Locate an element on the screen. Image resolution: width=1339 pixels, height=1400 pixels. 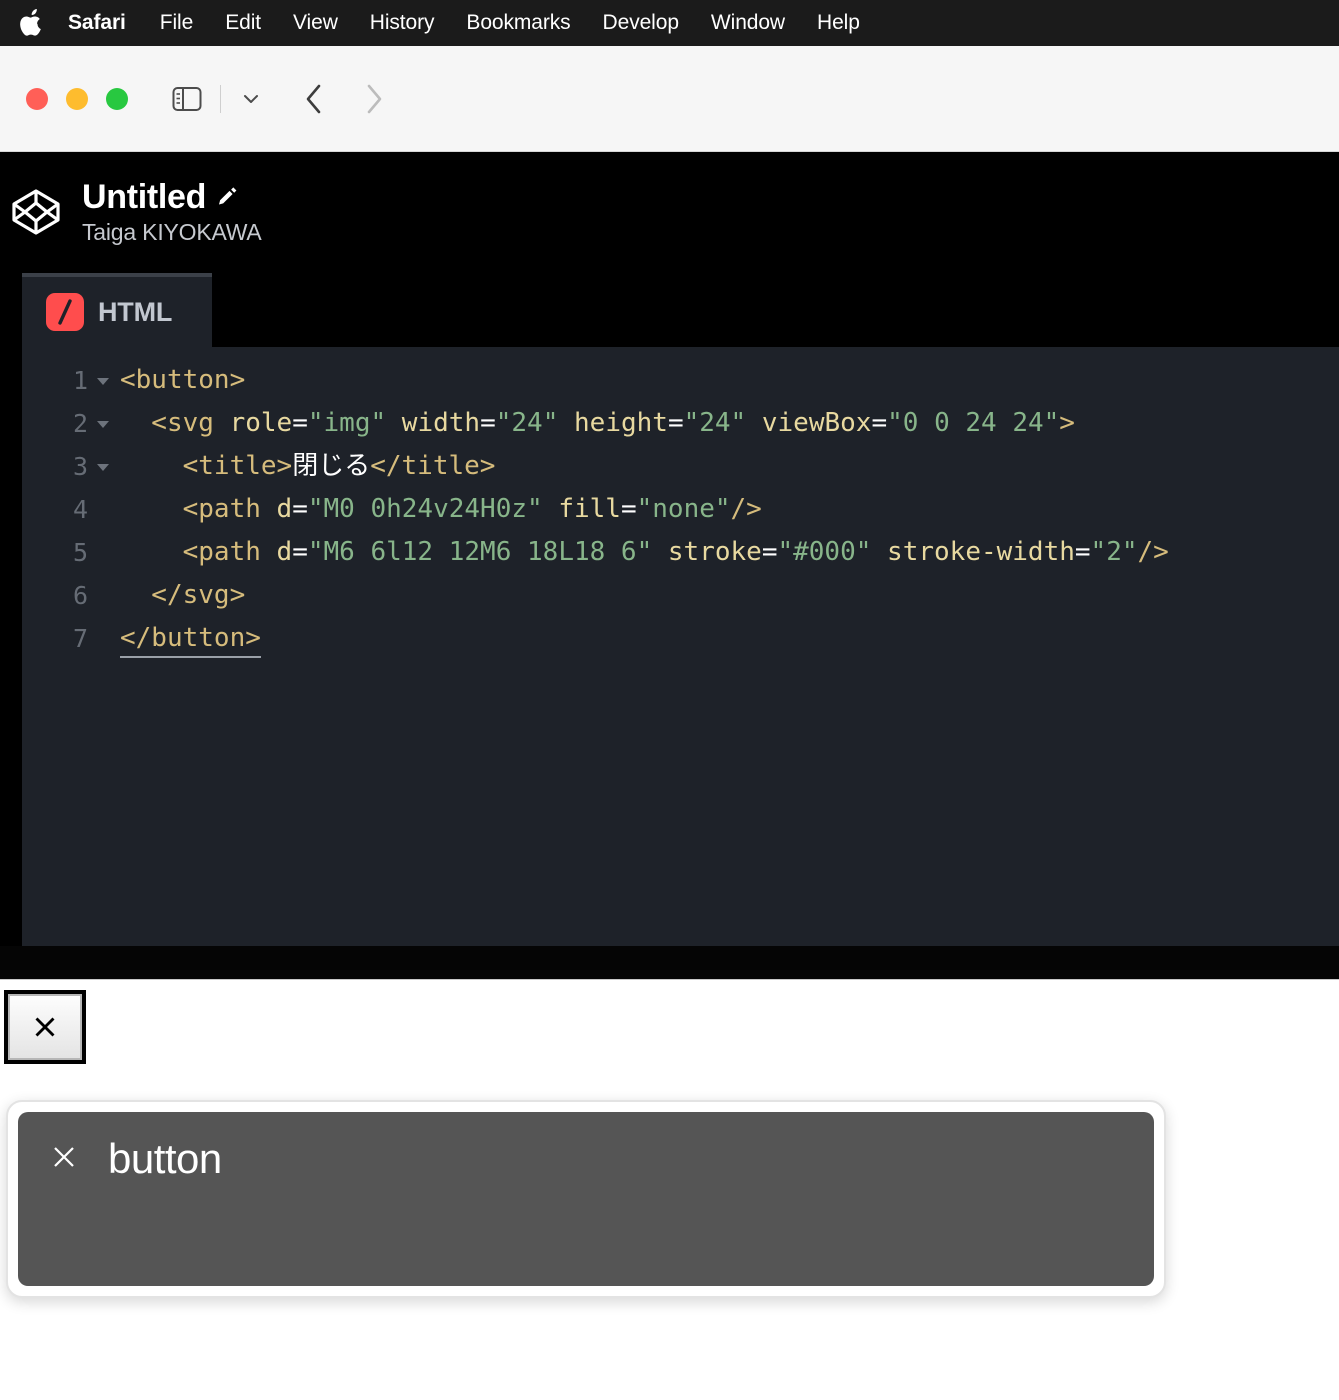
code-token-tag: <svg is located at coordinates (175, 423).